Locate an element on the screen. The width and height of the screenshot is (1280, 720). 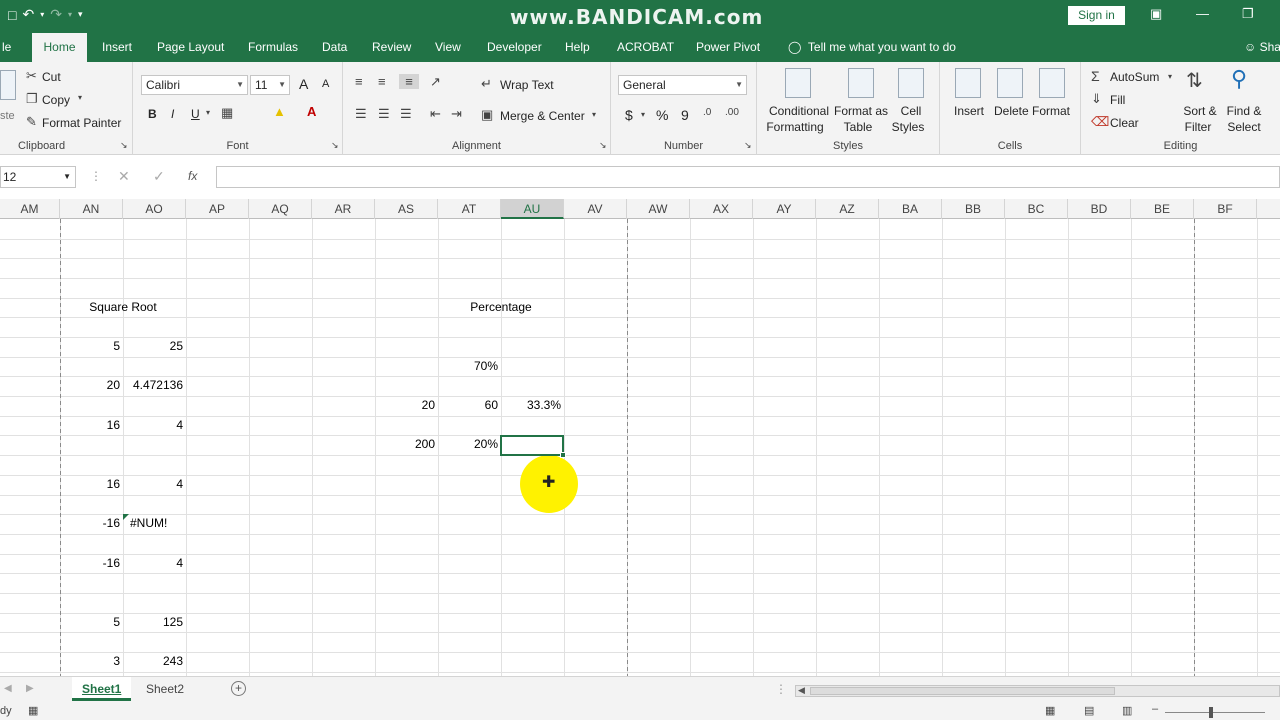
save-icon: □ is located at coordinates (12, 15).